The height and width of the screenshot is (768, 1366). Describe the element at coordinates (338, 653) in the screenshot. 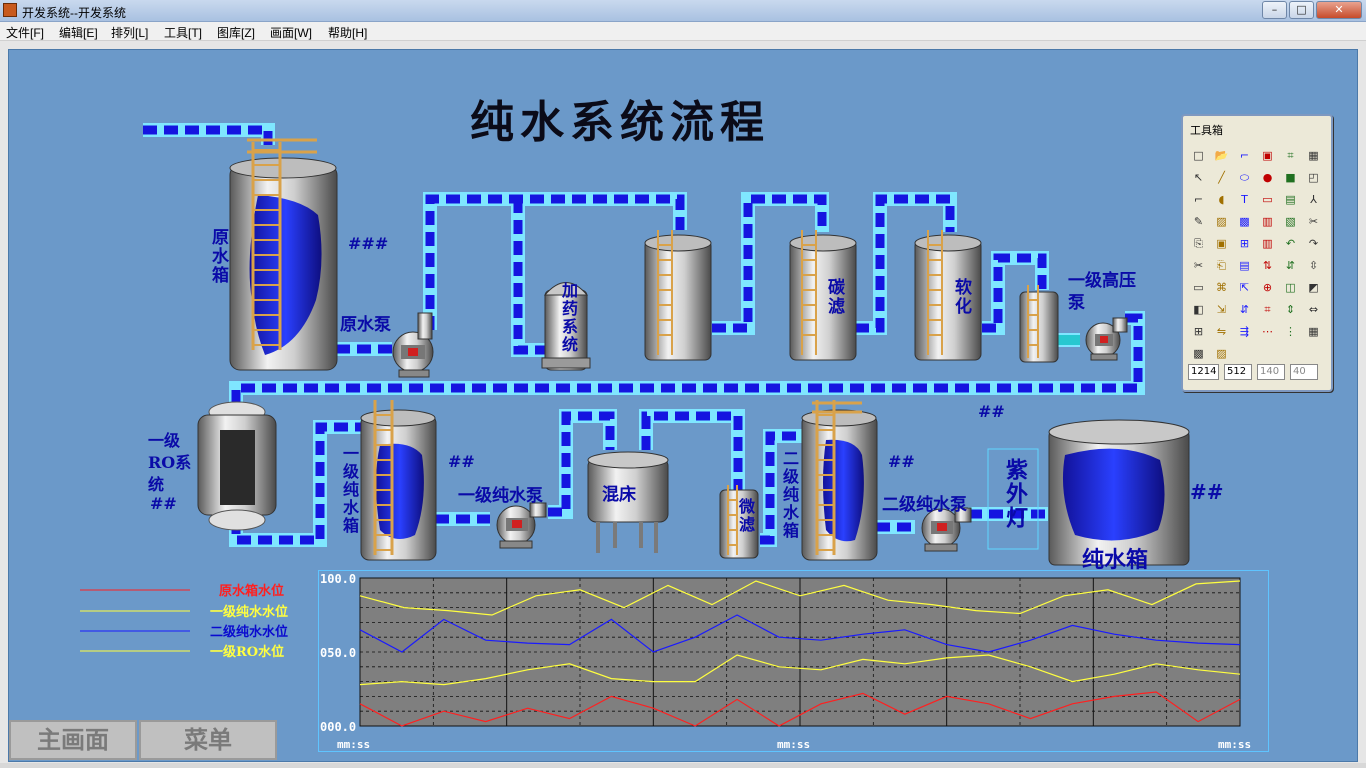

I see `y-tick-50: 050.0` at that location.